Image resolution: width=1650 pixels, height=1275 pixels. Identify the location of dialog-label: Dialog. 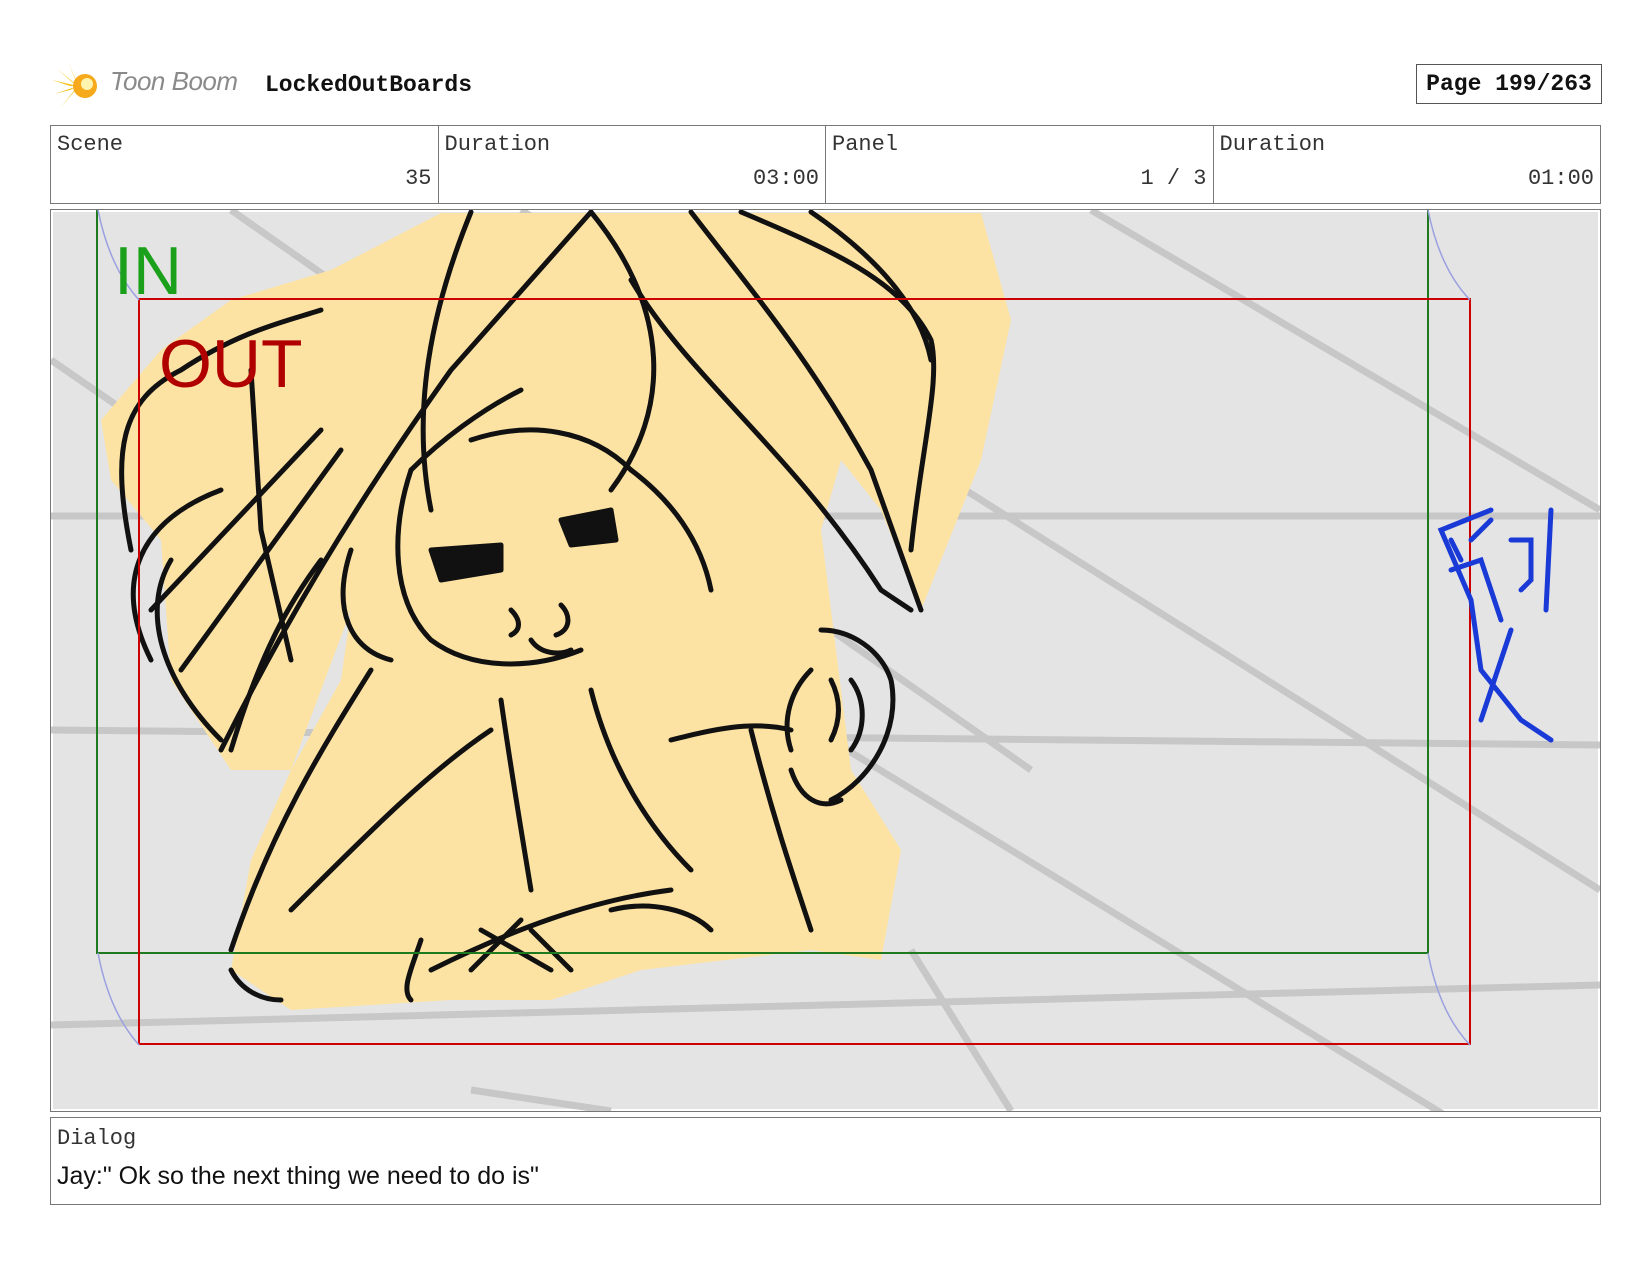
(97, 1138).